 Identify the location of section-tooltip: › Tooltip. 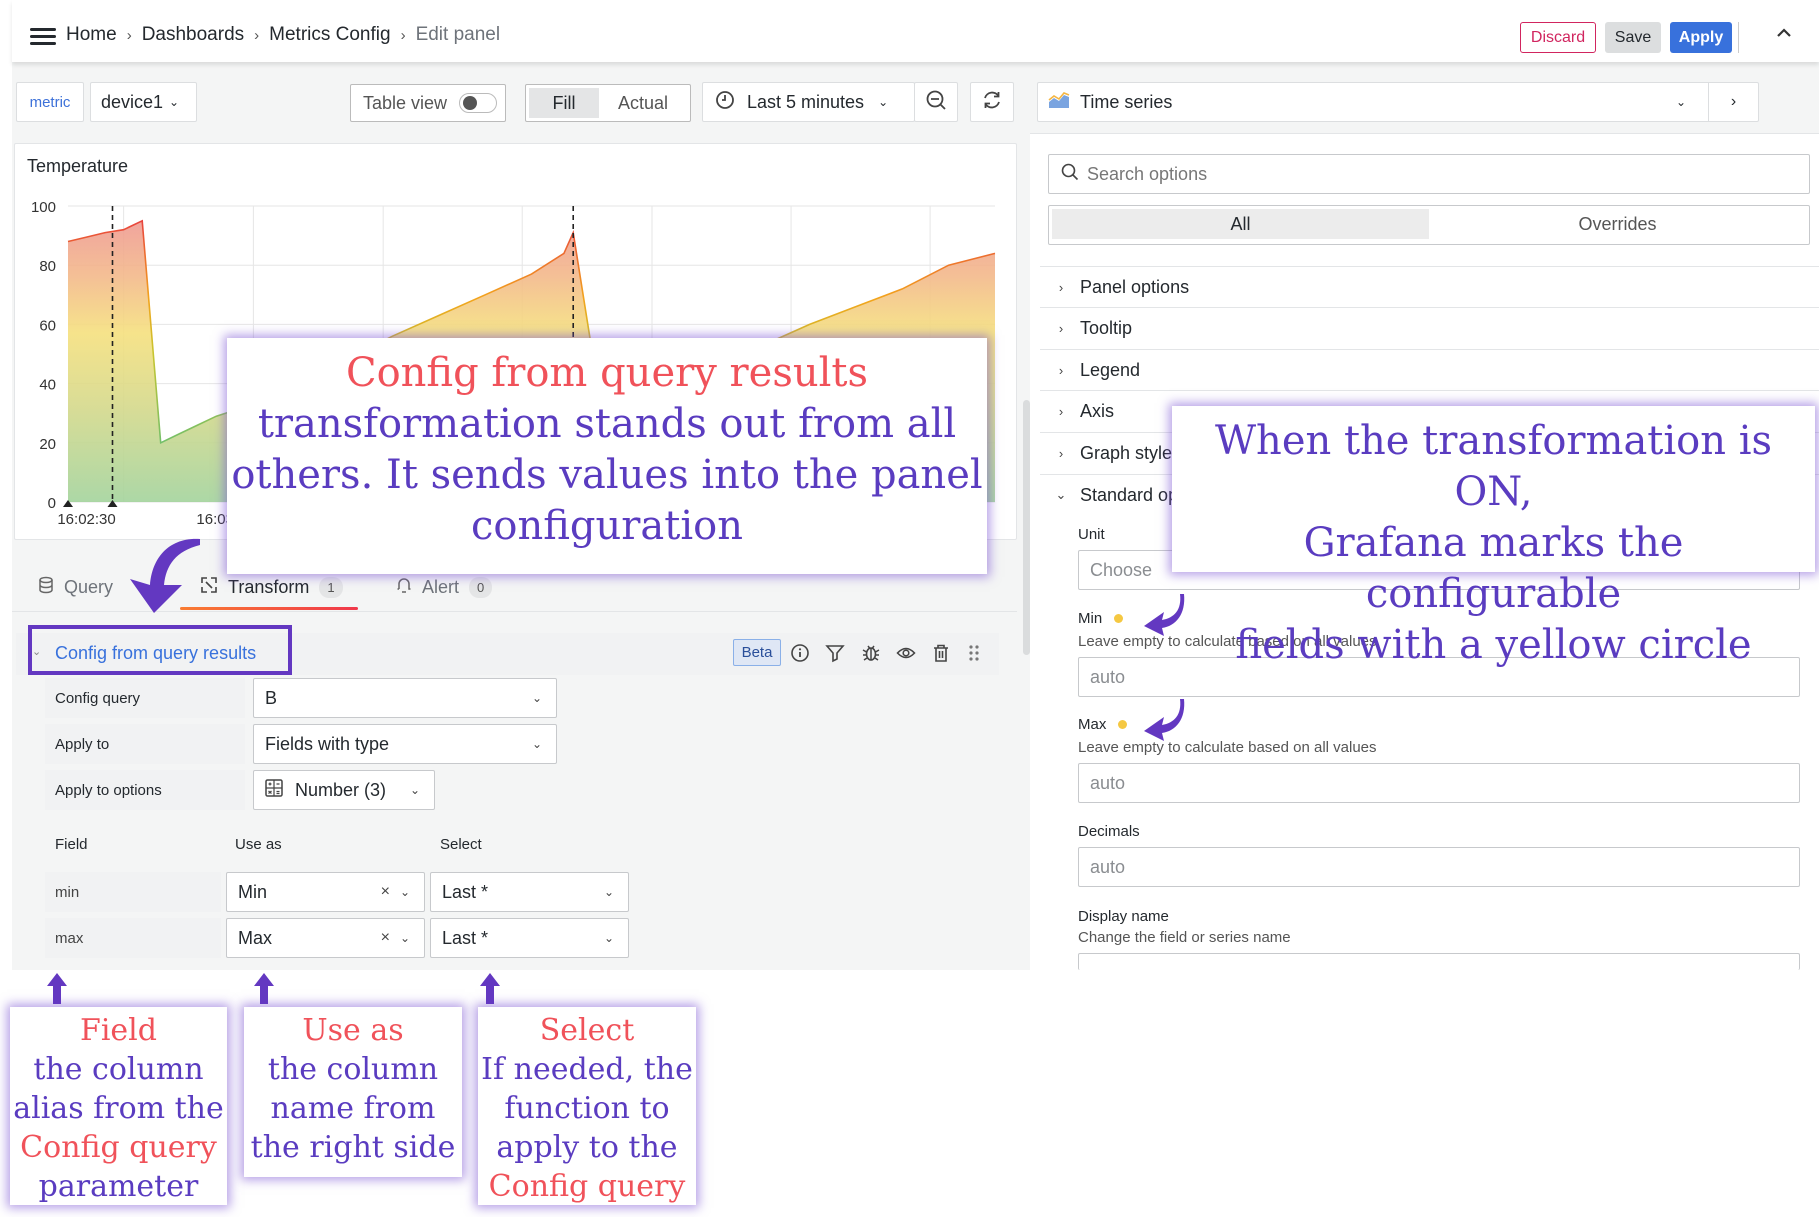
(1429, 327).